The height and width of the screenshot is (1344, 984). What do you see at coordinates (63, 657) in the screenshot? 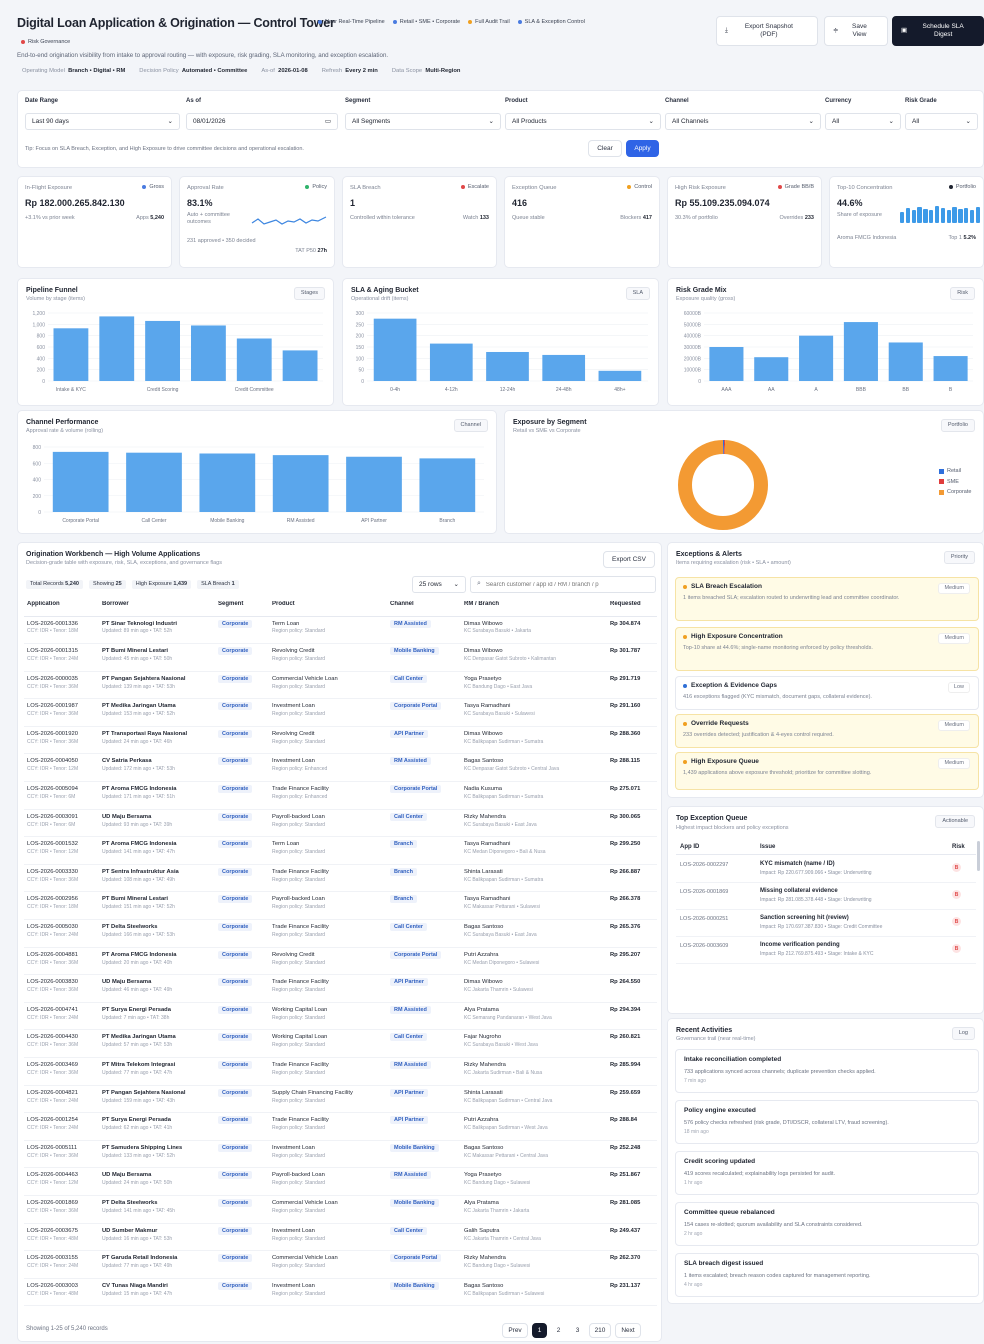
I see `cell-application: LOS-2026-0001315 CCY: IDR • Tenor: 24M` at bounding box center [63, 657].